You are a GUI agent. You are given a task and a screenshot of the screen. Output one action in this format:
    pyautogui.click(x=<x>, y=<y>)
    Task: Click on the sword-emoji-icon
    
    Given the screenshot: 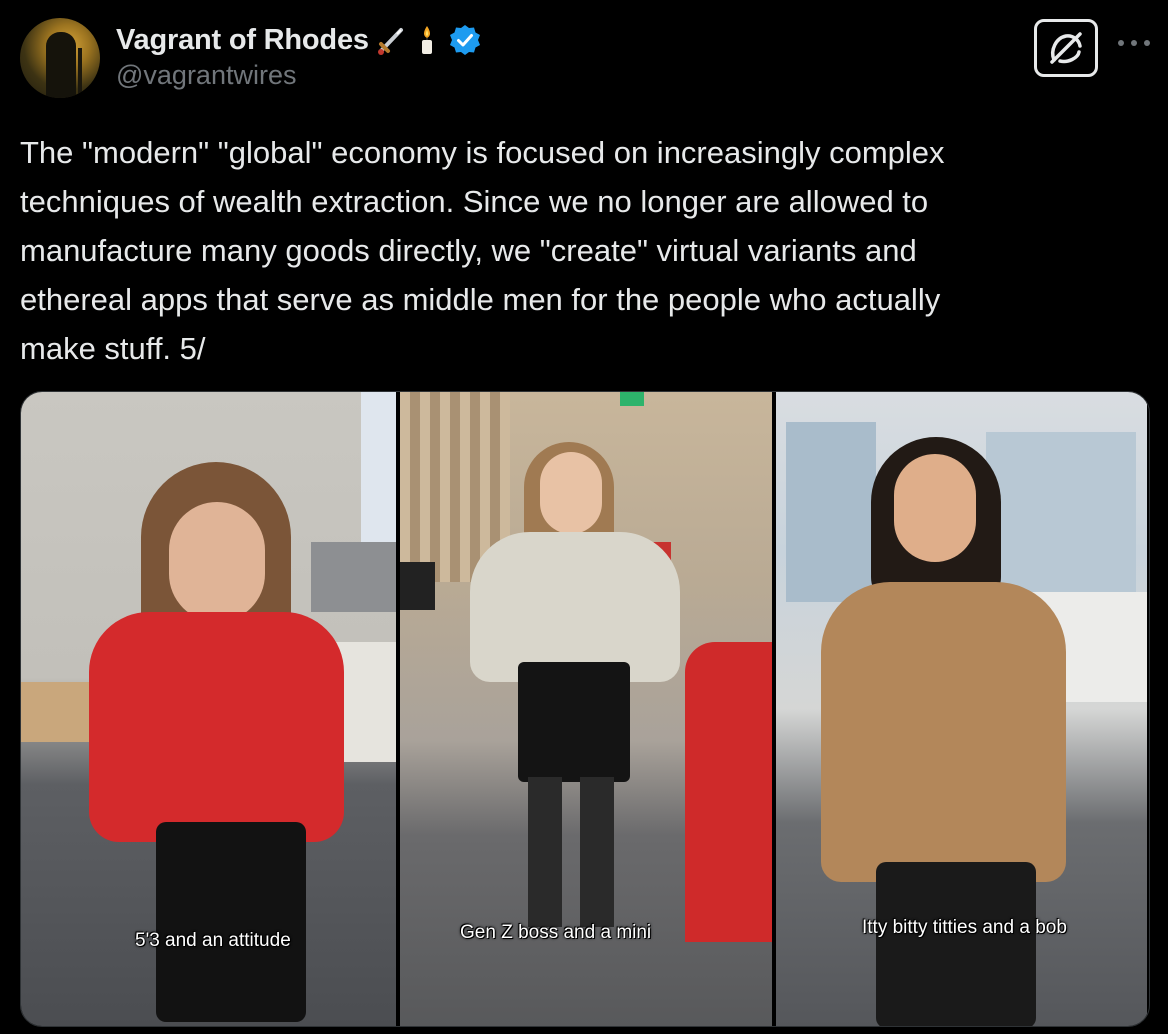 What is the action you would take?
    pyautogui.click(x=390, y=41)
    